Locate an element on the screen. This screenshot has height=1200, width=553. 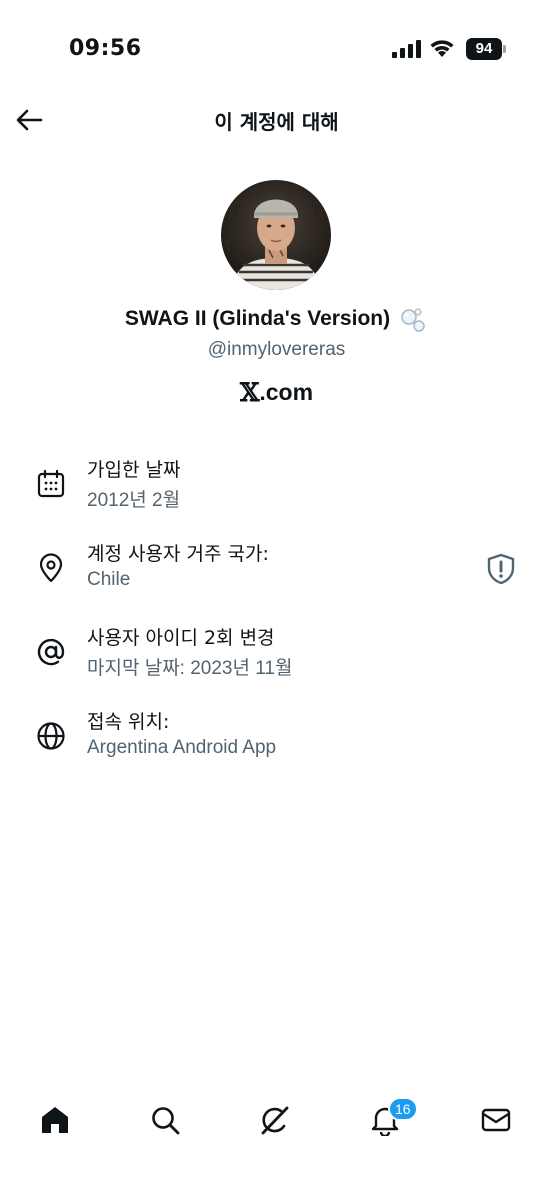
info-username-changes: 사용자 아이디 2회 변경 마지막 날짜: 2023년 11월 is located at coordinates (276, 658).